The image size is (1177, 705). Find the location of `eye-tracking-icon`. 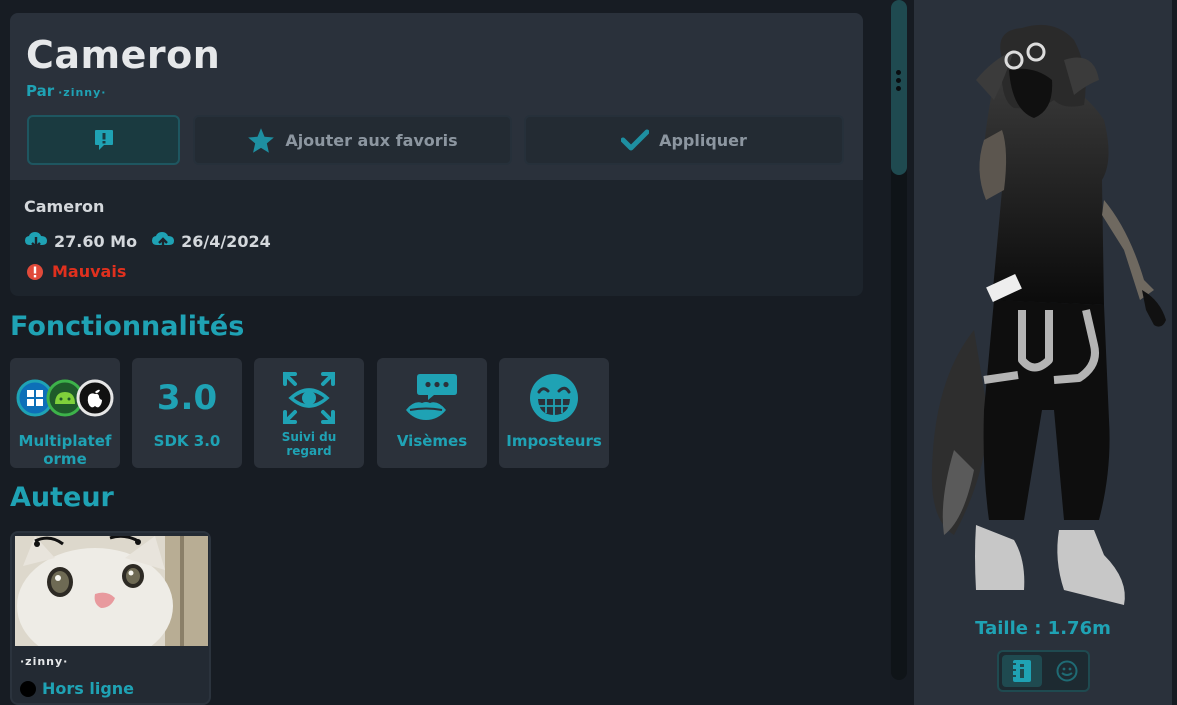

eye-tracking-icon is located at coordinates (309, 398).